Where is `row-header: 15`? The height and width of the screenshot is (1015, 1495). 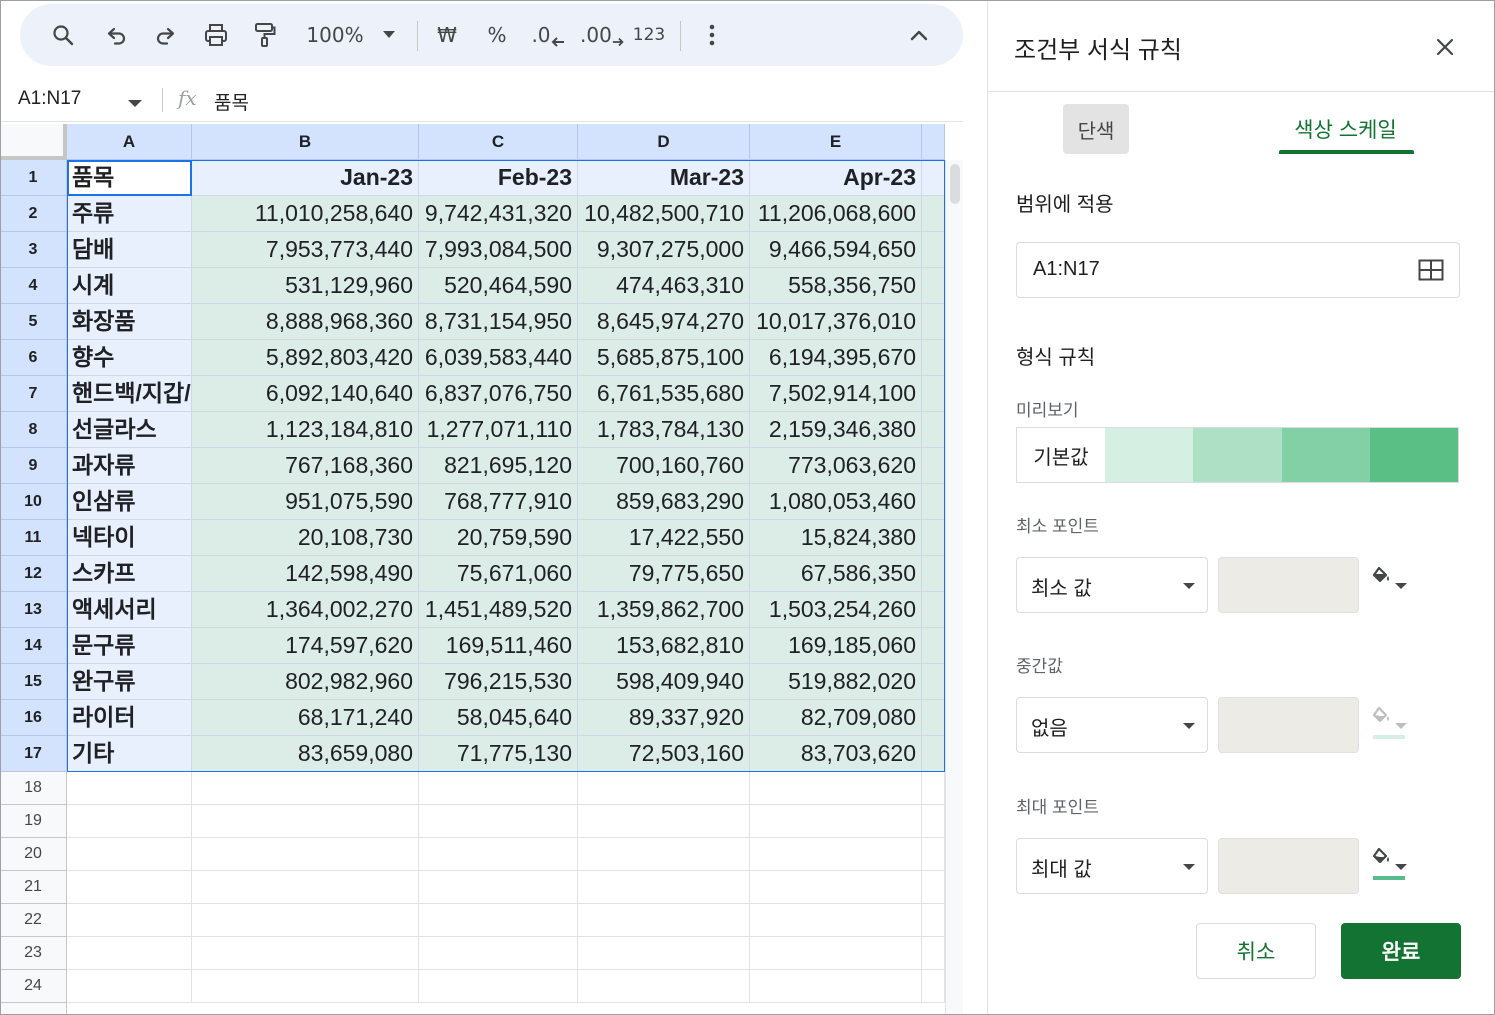 row-header: 15 is located at coordinates (33, 682).